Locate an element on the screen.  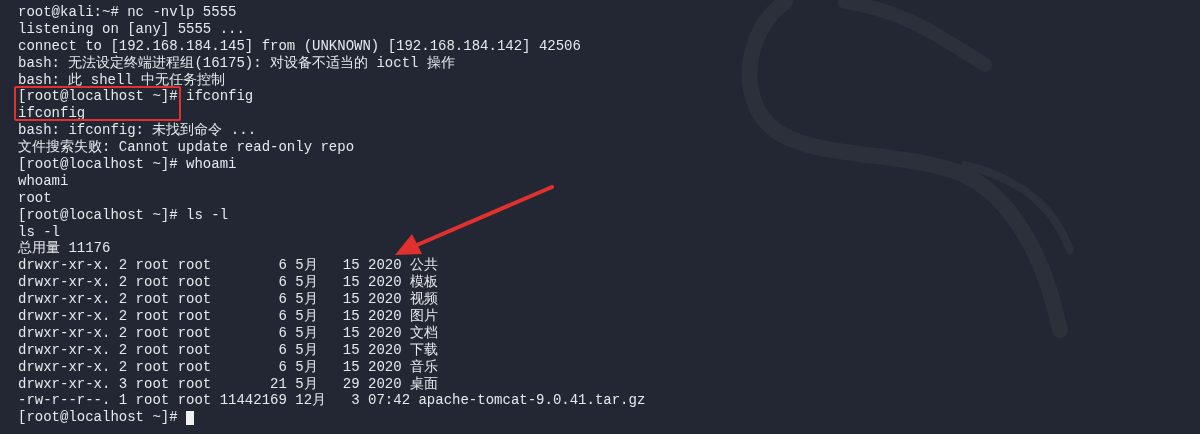
terminal-line: drwxr-xr-x. 2 root root 6 5月 15 2020 下载 is located at coordinates (228, 350).